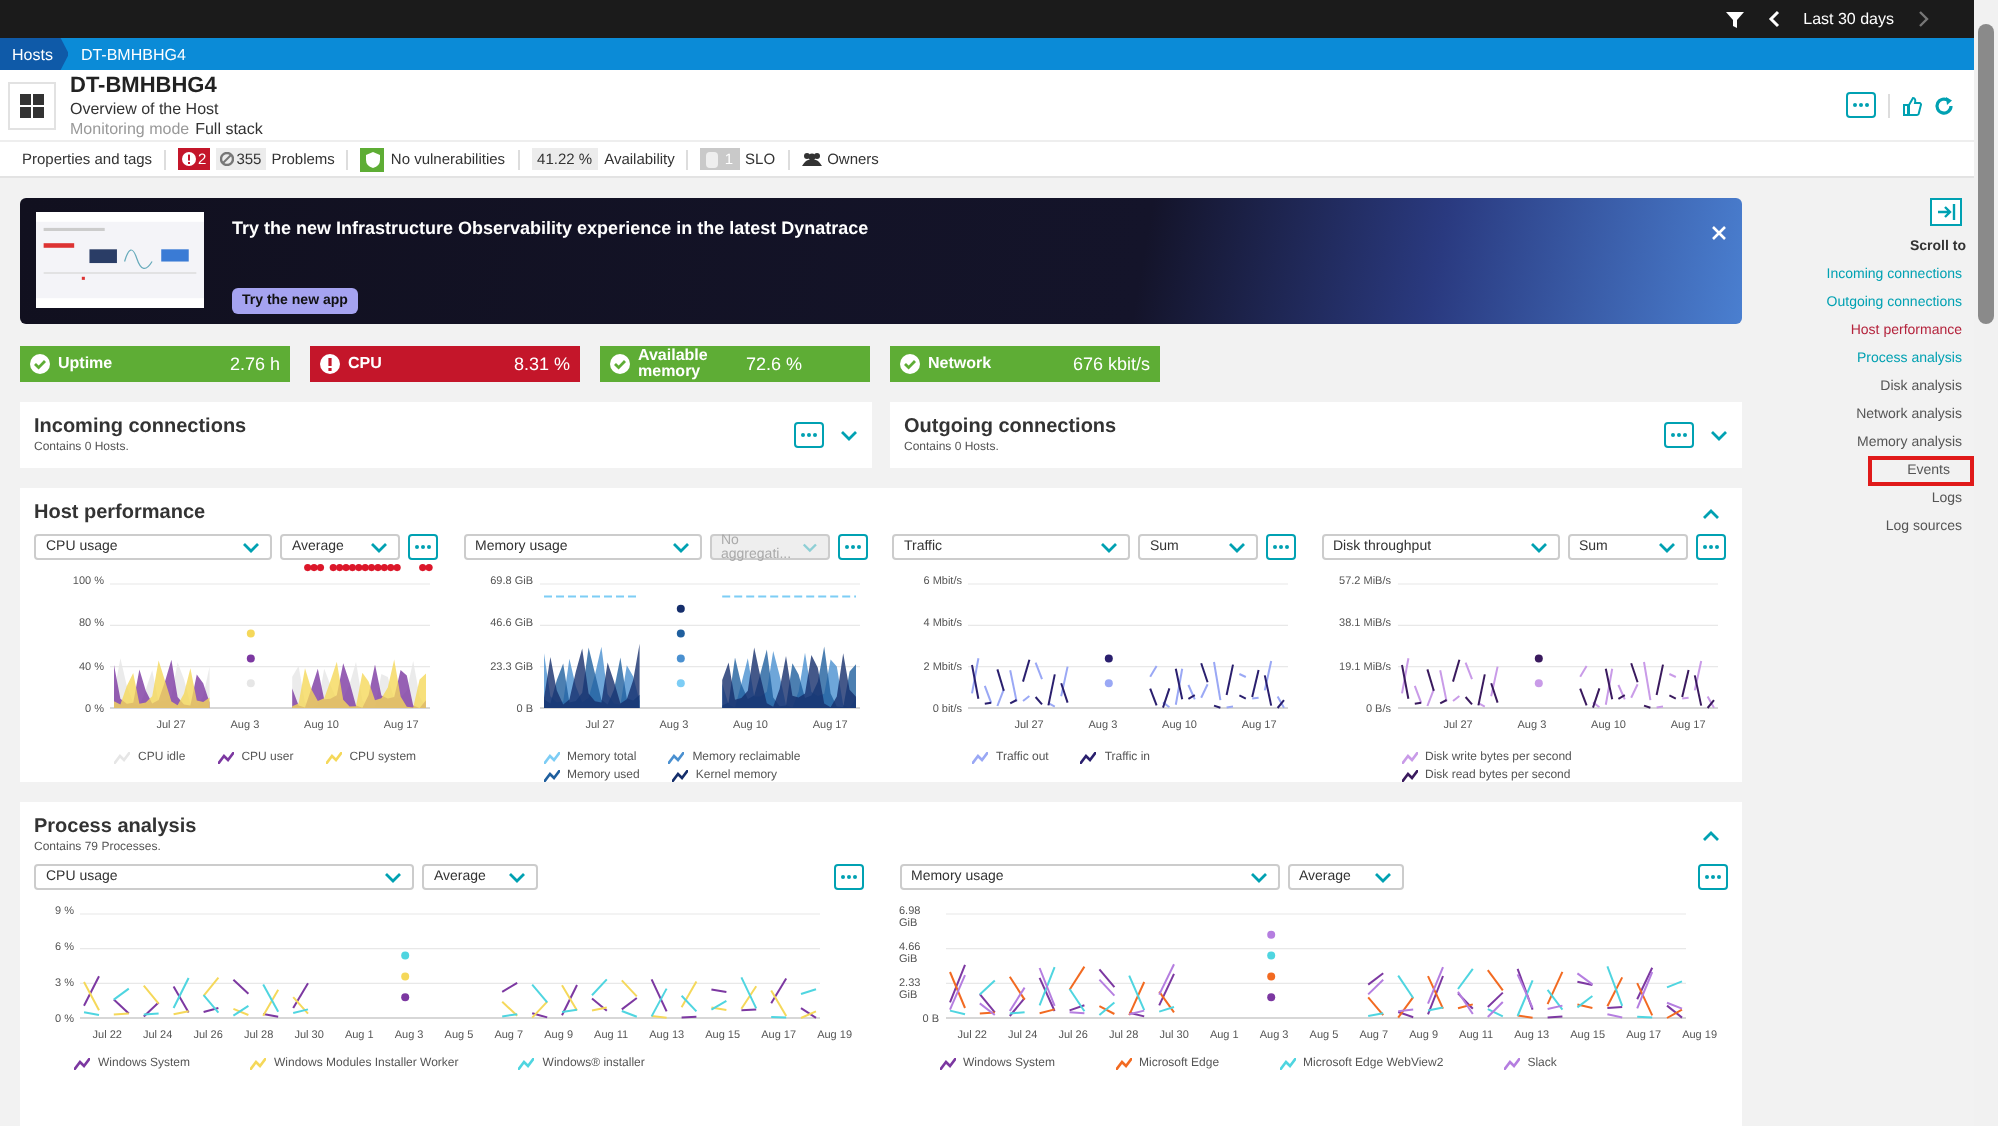 The image size is (1998, 1126). What do you see at coordinates (34, 54) in the screenshot?
I see `breadcrumb-link: Hosts` at bounding box center [34, 54].